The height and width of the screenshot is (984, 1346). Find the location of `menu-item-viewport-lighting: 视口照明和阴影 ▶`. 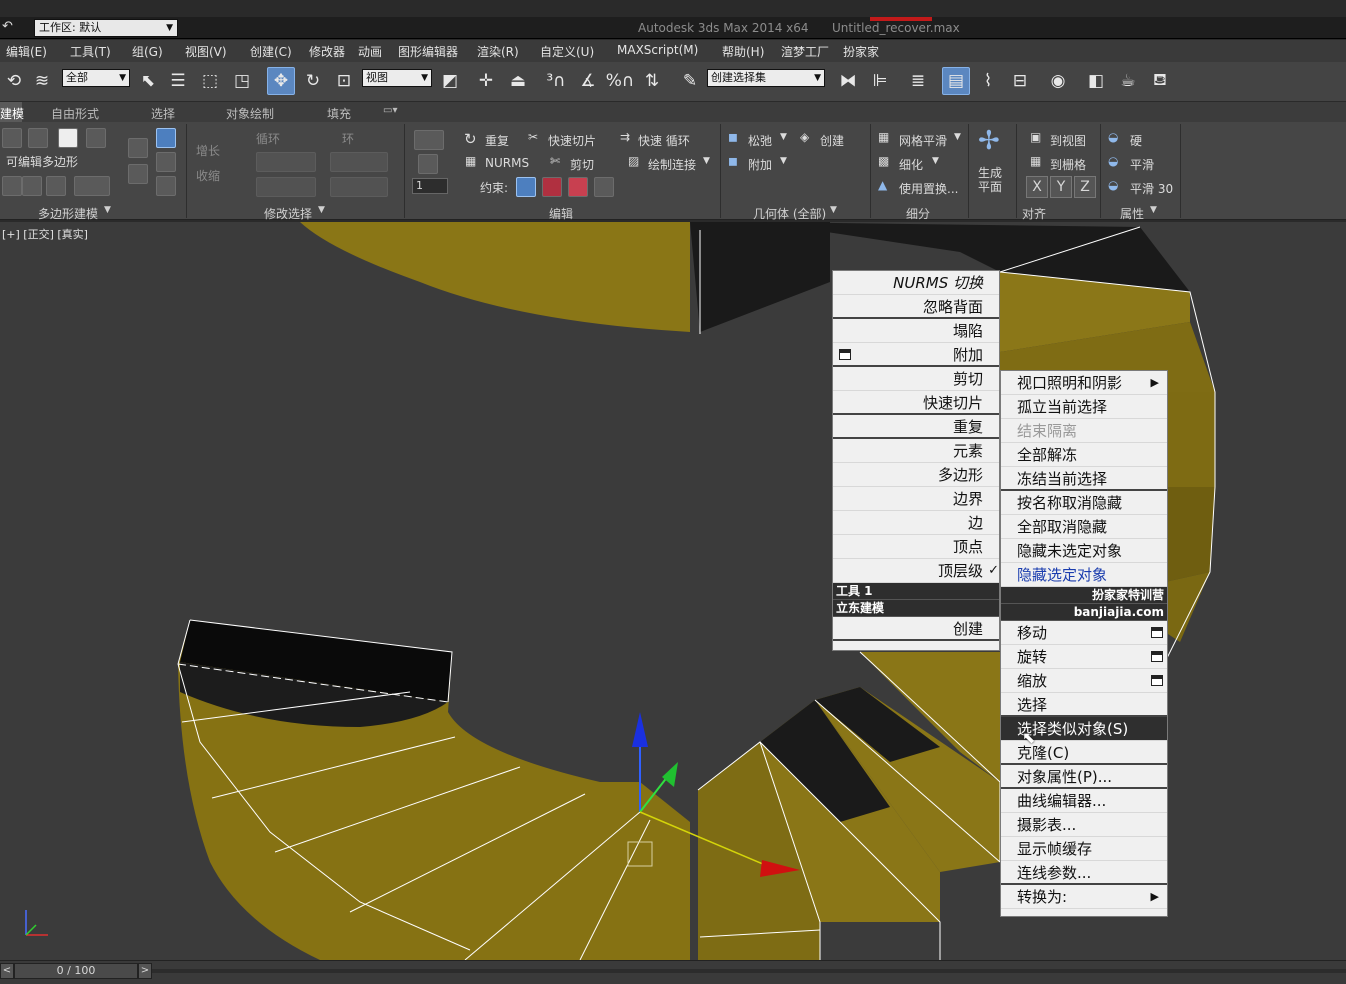

menu-item-viewport-lighting: 视口照明和阴影 ▶ is located at coordinates (1084, 383).